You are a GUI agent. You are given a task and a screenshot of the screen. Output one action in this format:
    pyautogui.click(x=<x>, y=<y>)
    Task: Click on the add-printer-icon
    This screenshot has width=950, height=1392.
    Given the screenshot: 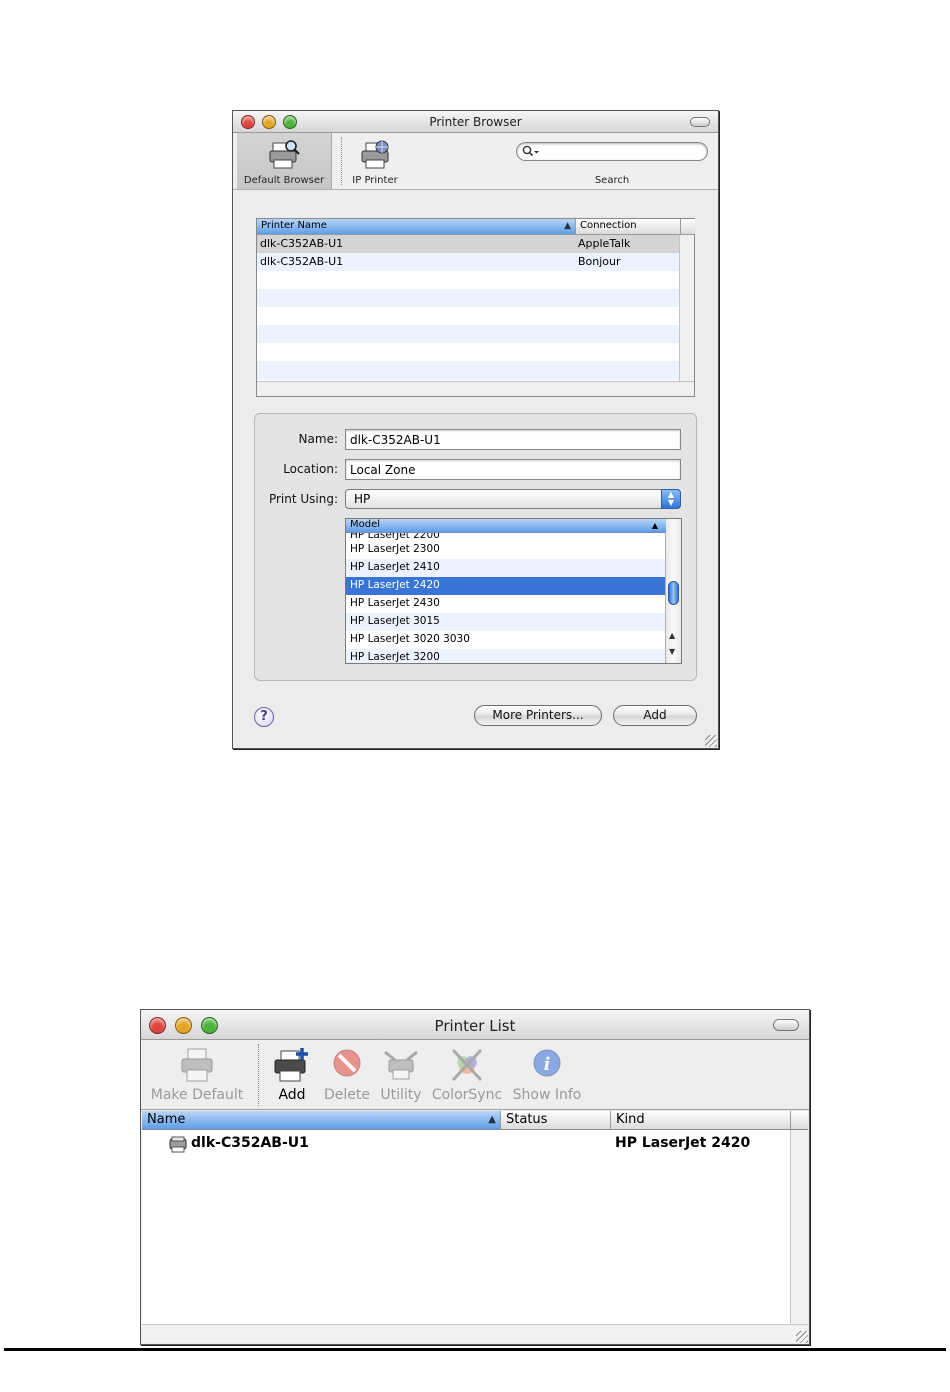 What is the action you would take?
    pyautogui.click(x=291, y=1065)
    